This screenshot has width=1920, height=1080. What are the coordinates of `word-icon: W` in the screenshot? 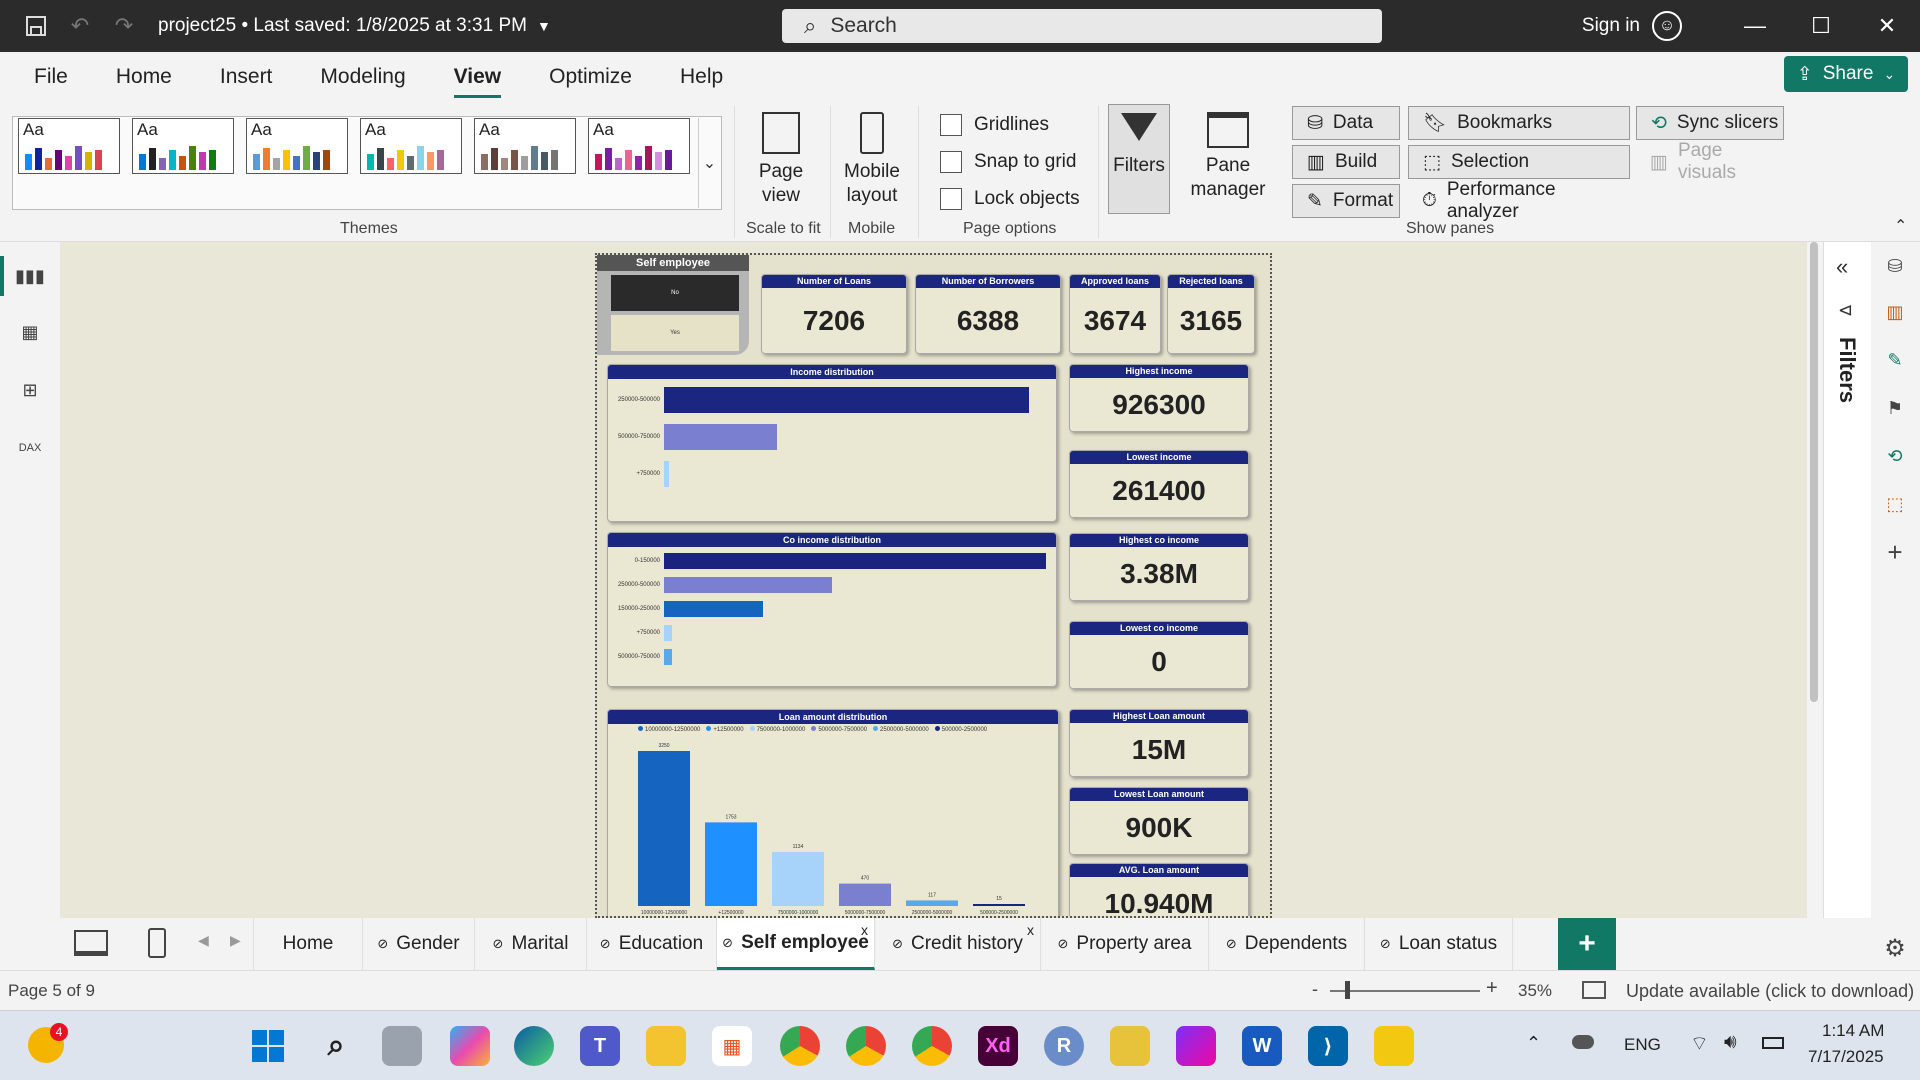 It's located at (1262, 1046).